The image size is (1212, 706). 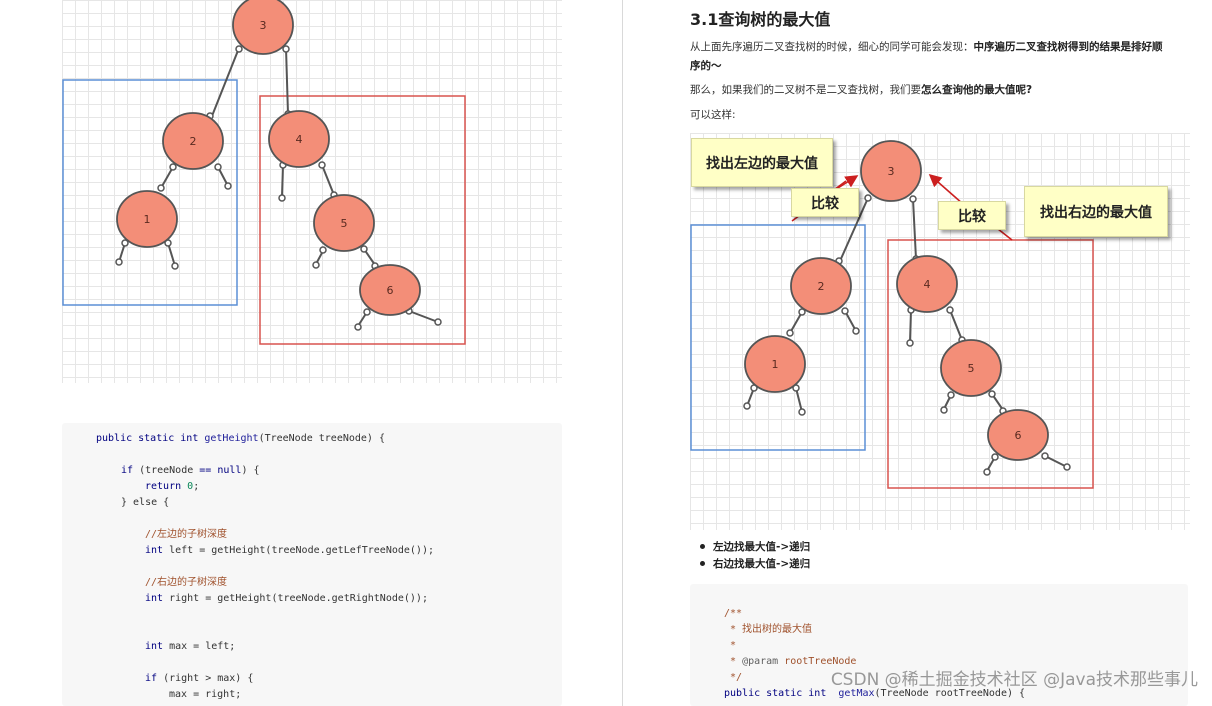 What do you see at coordinates (946, 189) in the screenshot?
I see `arrow-right-to-root` at bounding box center [946, 189].